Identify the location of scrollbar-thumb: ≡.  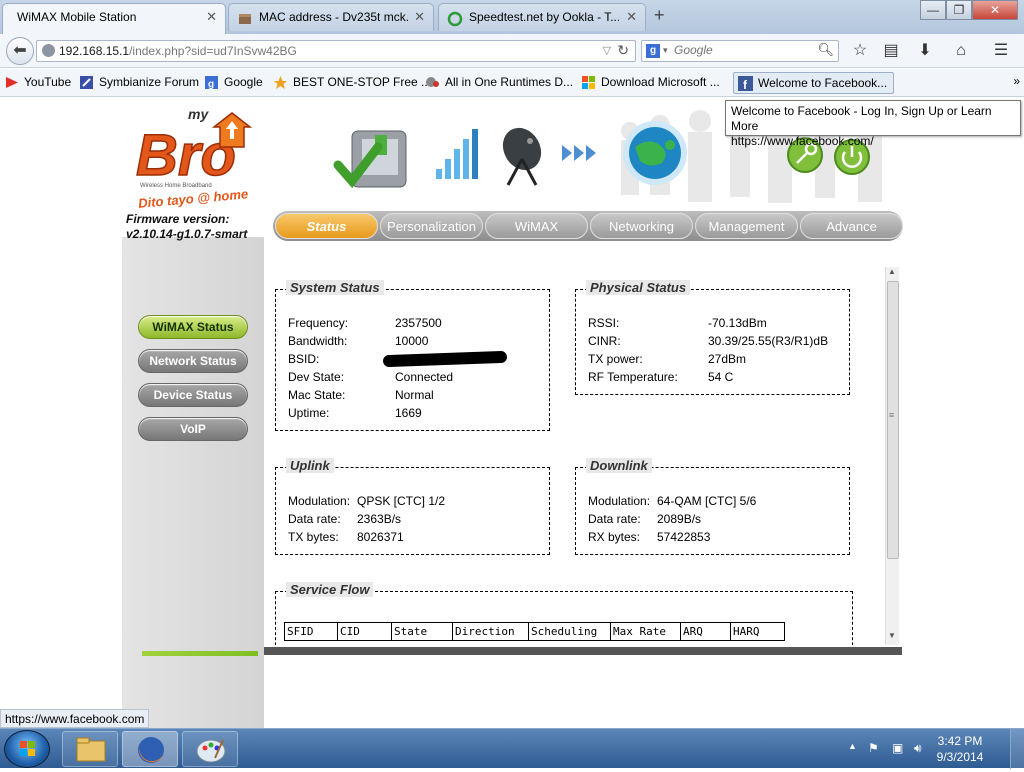
(893, 420).